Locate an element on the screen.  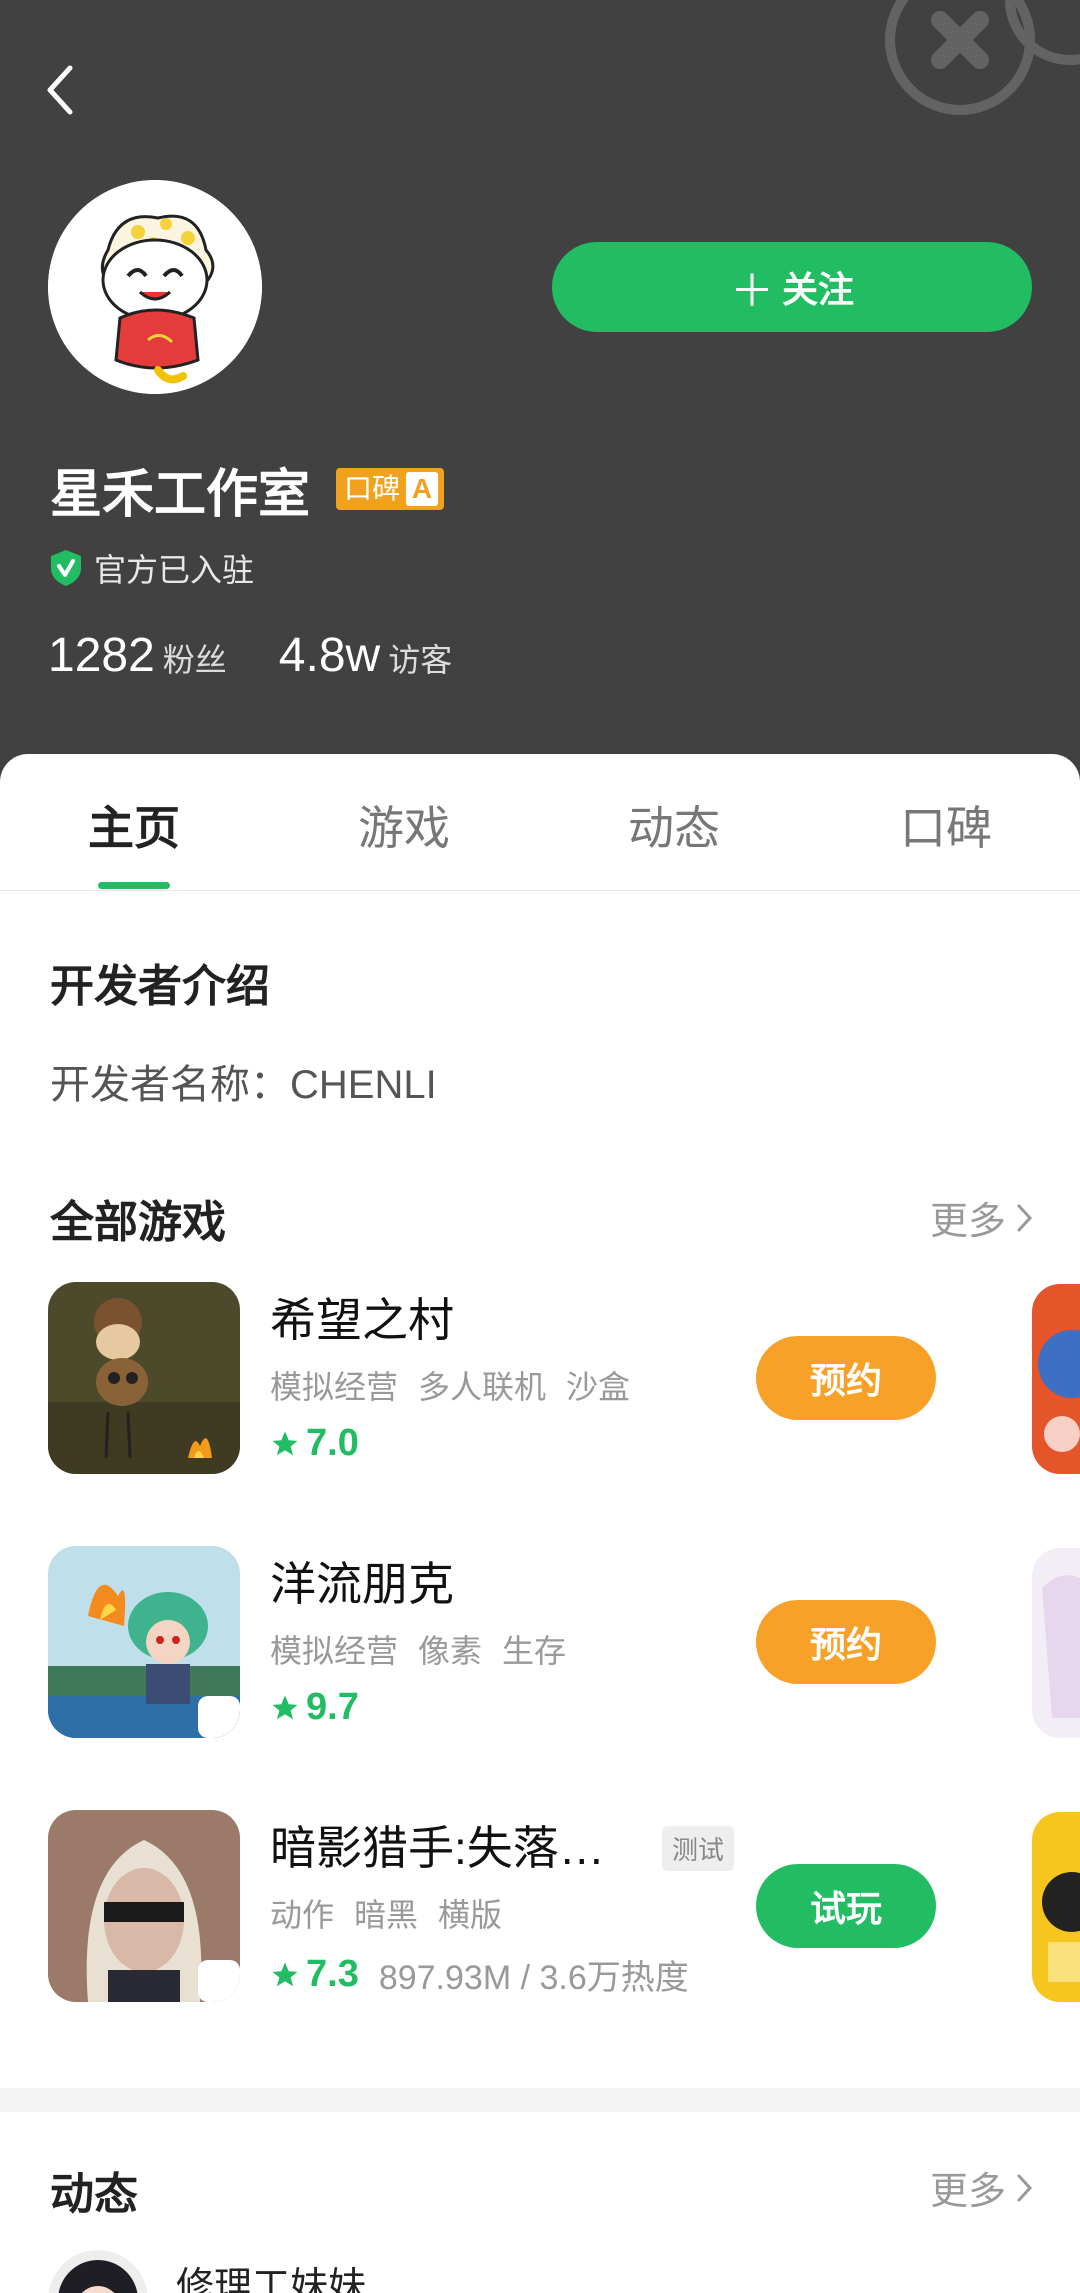
author-avatar is located at coordinates (98, 2271).